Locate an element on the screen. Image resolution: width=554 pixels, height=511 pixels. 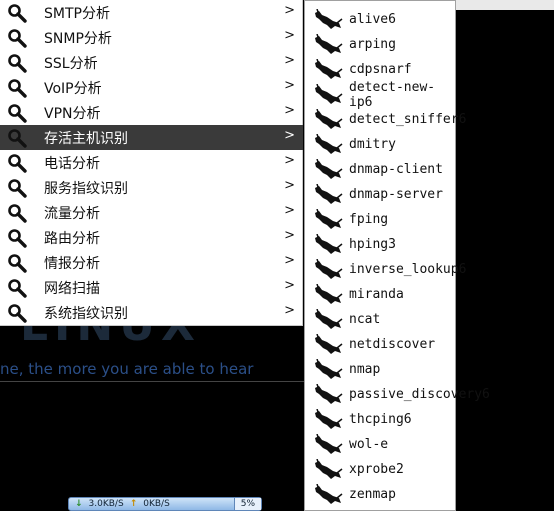
upload-rate: 0KB/S is located at coordinates (156, 504).